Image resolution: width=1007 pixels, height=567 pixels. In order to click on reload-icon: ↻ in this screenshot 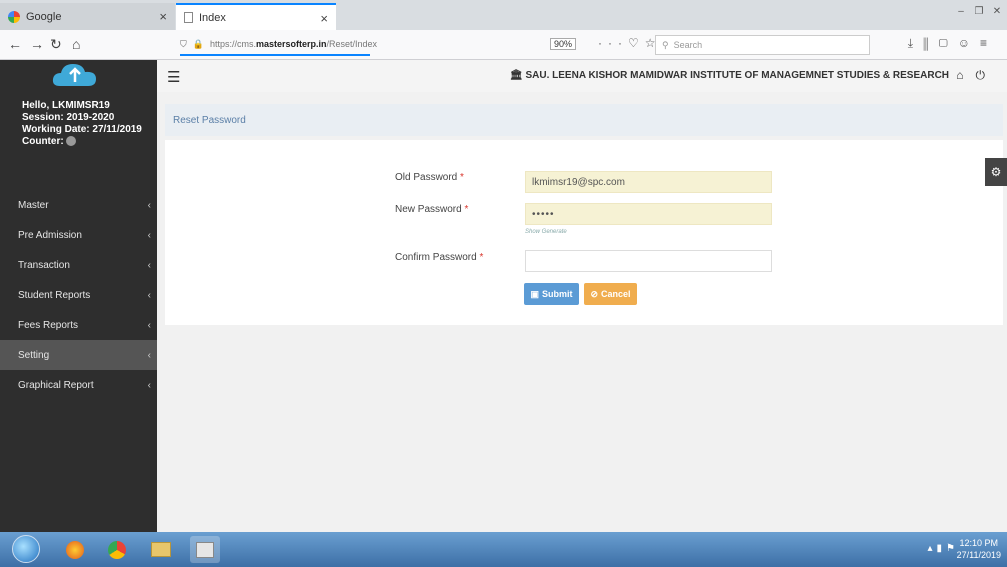, I will do `click(56, 44)`.